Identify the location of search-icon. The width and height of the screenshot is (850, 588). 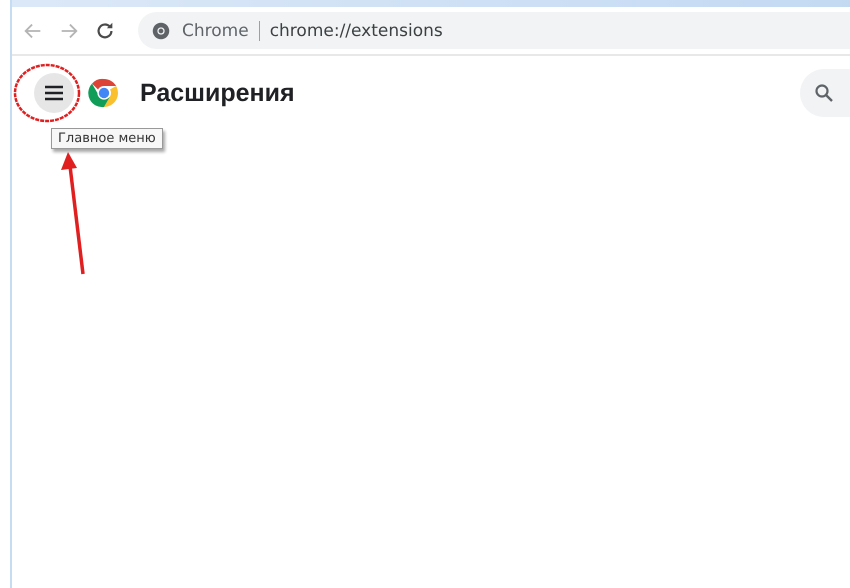
(824, 93).